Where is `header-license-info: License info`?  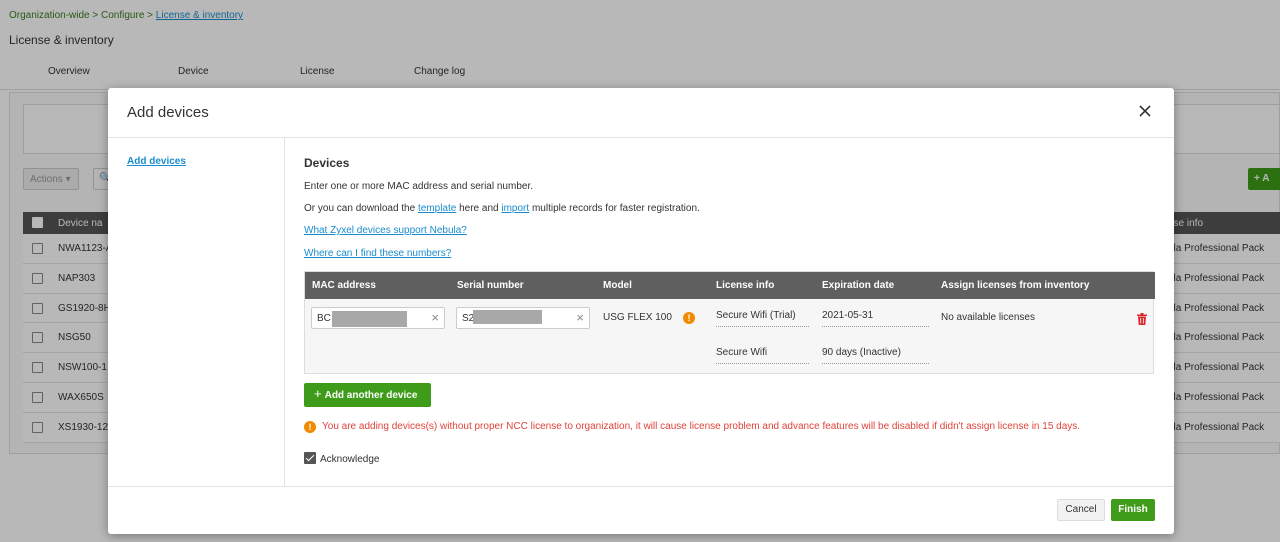
header-license-info: License info is located at coordinates (745, 285).